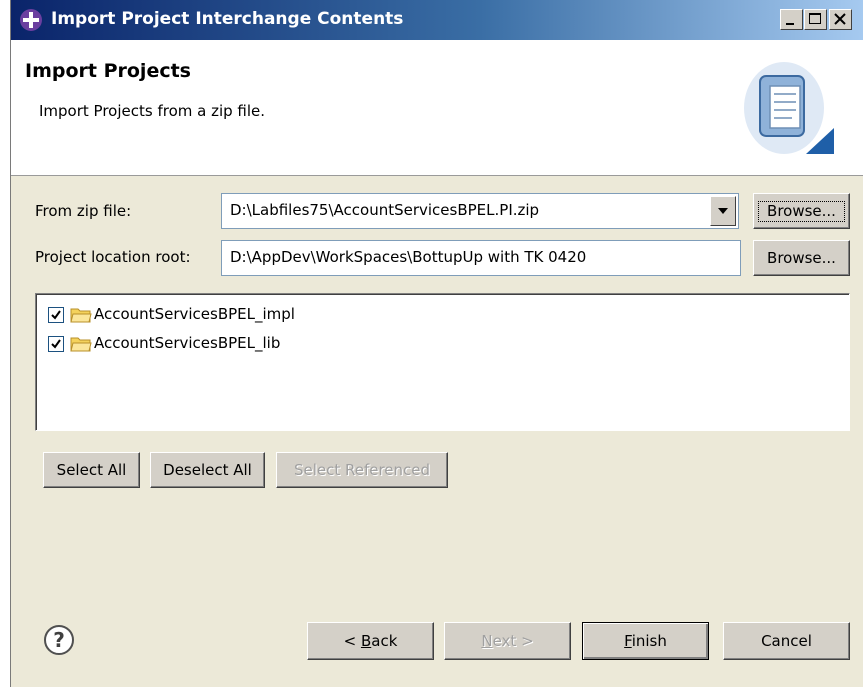  I want to click on close-icon, so click(840, 19).